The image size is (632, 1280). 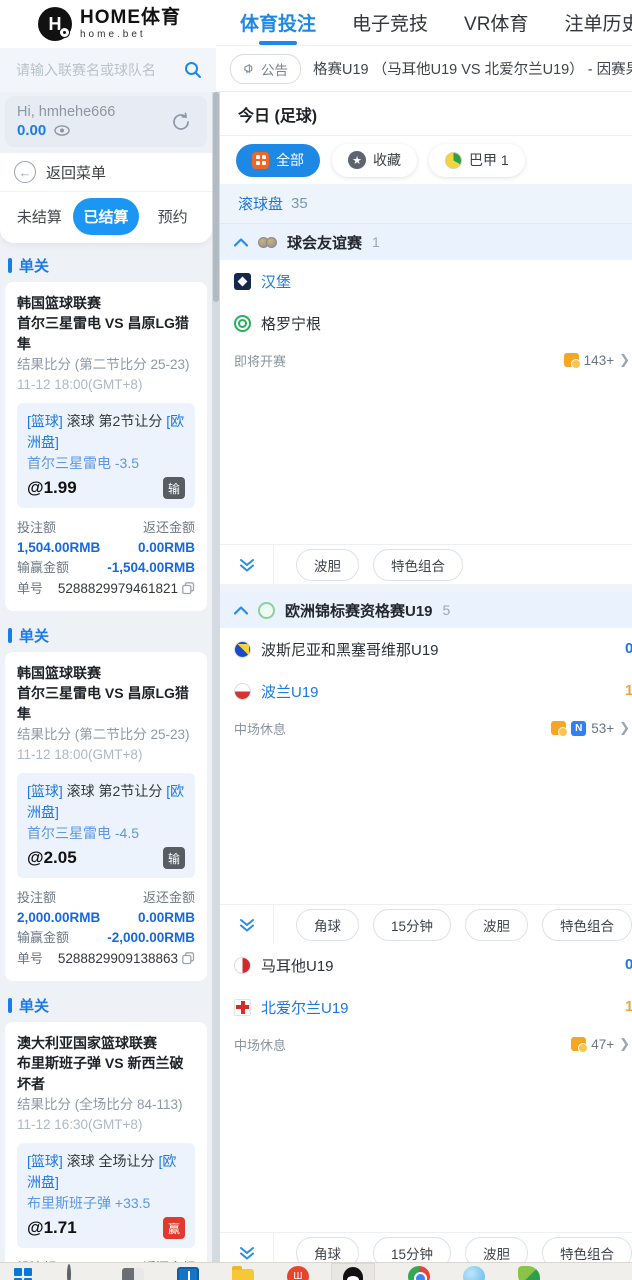 I want to click on markets-link: 47+ ❯, so click(x=600, y=1044).